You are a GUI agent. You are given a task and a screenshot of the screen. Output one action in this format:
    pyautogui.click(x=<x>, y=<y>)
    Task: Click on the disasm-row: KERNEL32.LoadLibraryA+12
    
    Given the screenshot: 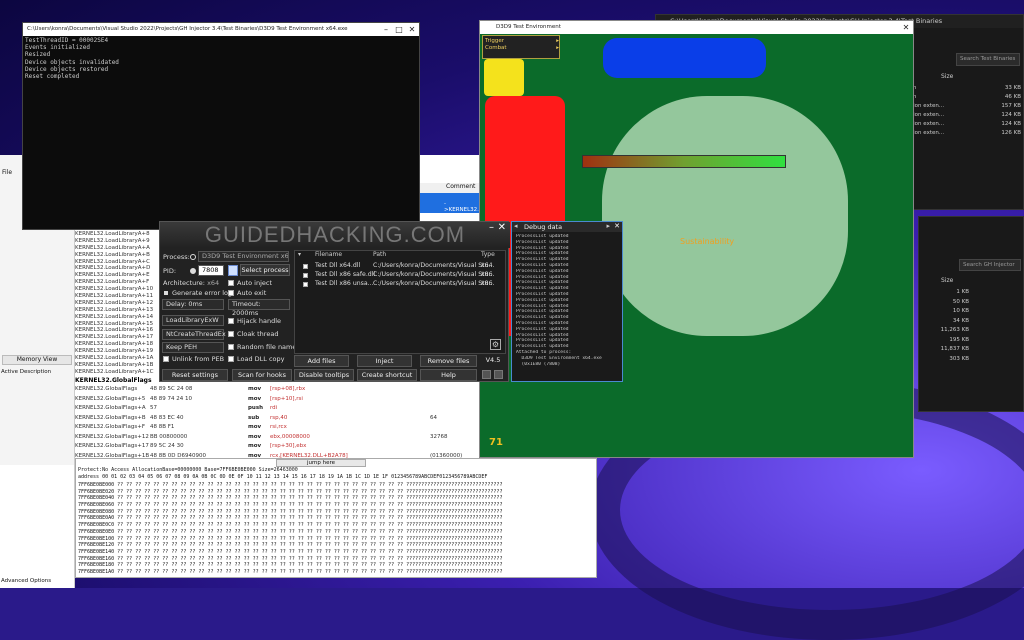 What is the action you would take?
    pyautogui.click(x=117, y=303)
    